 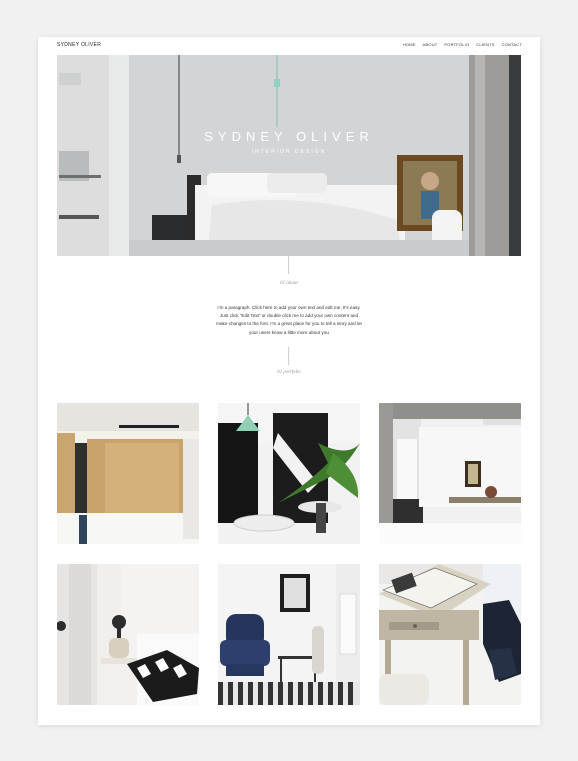 What do you see at coordinates (456, 44) in the screenshot?
I see `nav-portfolio: PORTFOLIO` at bounding box center [456, 44].